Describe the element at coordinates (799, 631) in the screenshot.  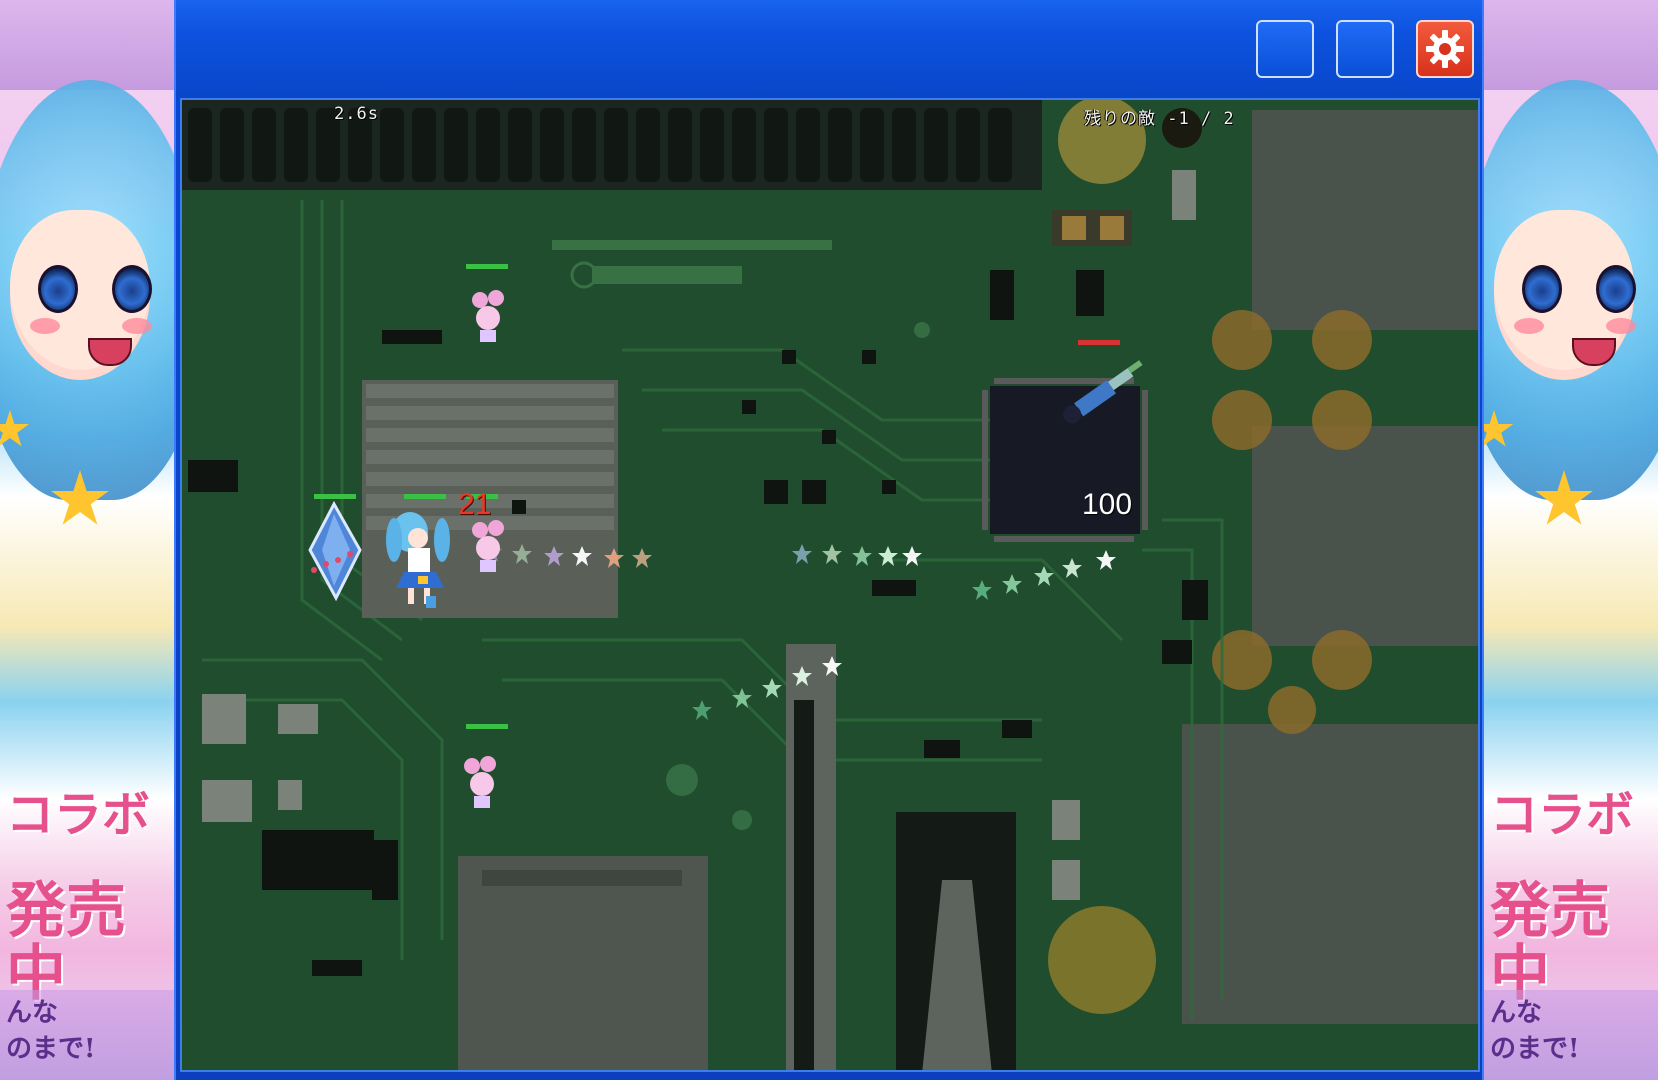
I see `projectile-trail` at that location.